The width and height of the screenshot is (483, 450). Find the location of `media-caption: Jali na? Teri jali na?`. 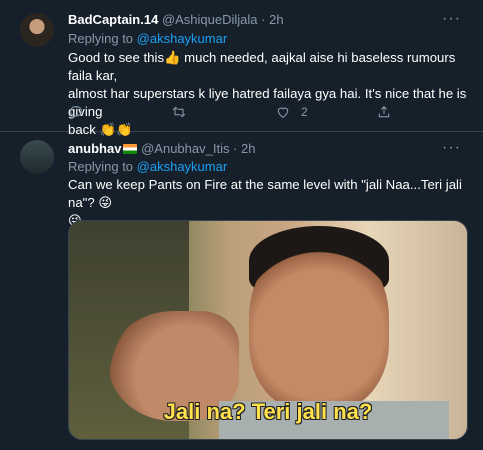

media-caption: Jali na? Teri jali na? is located at coordinates (268, 411).